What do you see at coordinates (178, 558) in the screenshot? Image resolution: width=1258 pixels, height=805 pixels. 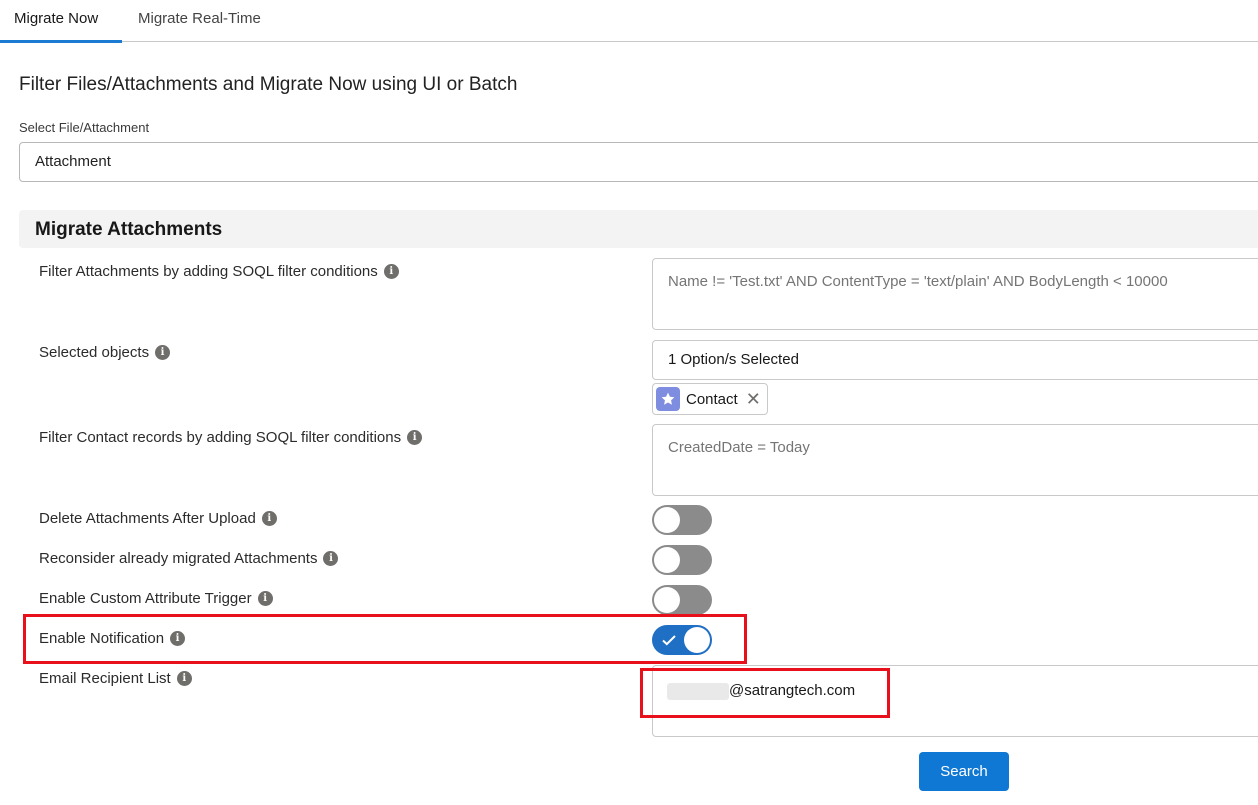 I see `reconsider-migrated-label-text: Reconsider already migrated Attachments` at bounding box center [178, 558].